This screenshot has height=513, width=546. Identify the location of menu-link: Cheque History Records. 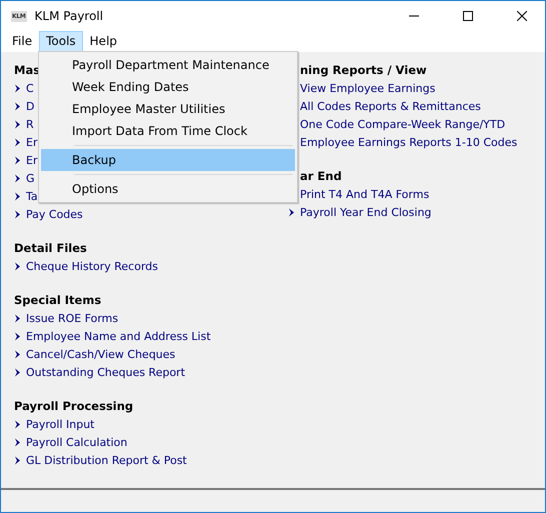
(92, 266).